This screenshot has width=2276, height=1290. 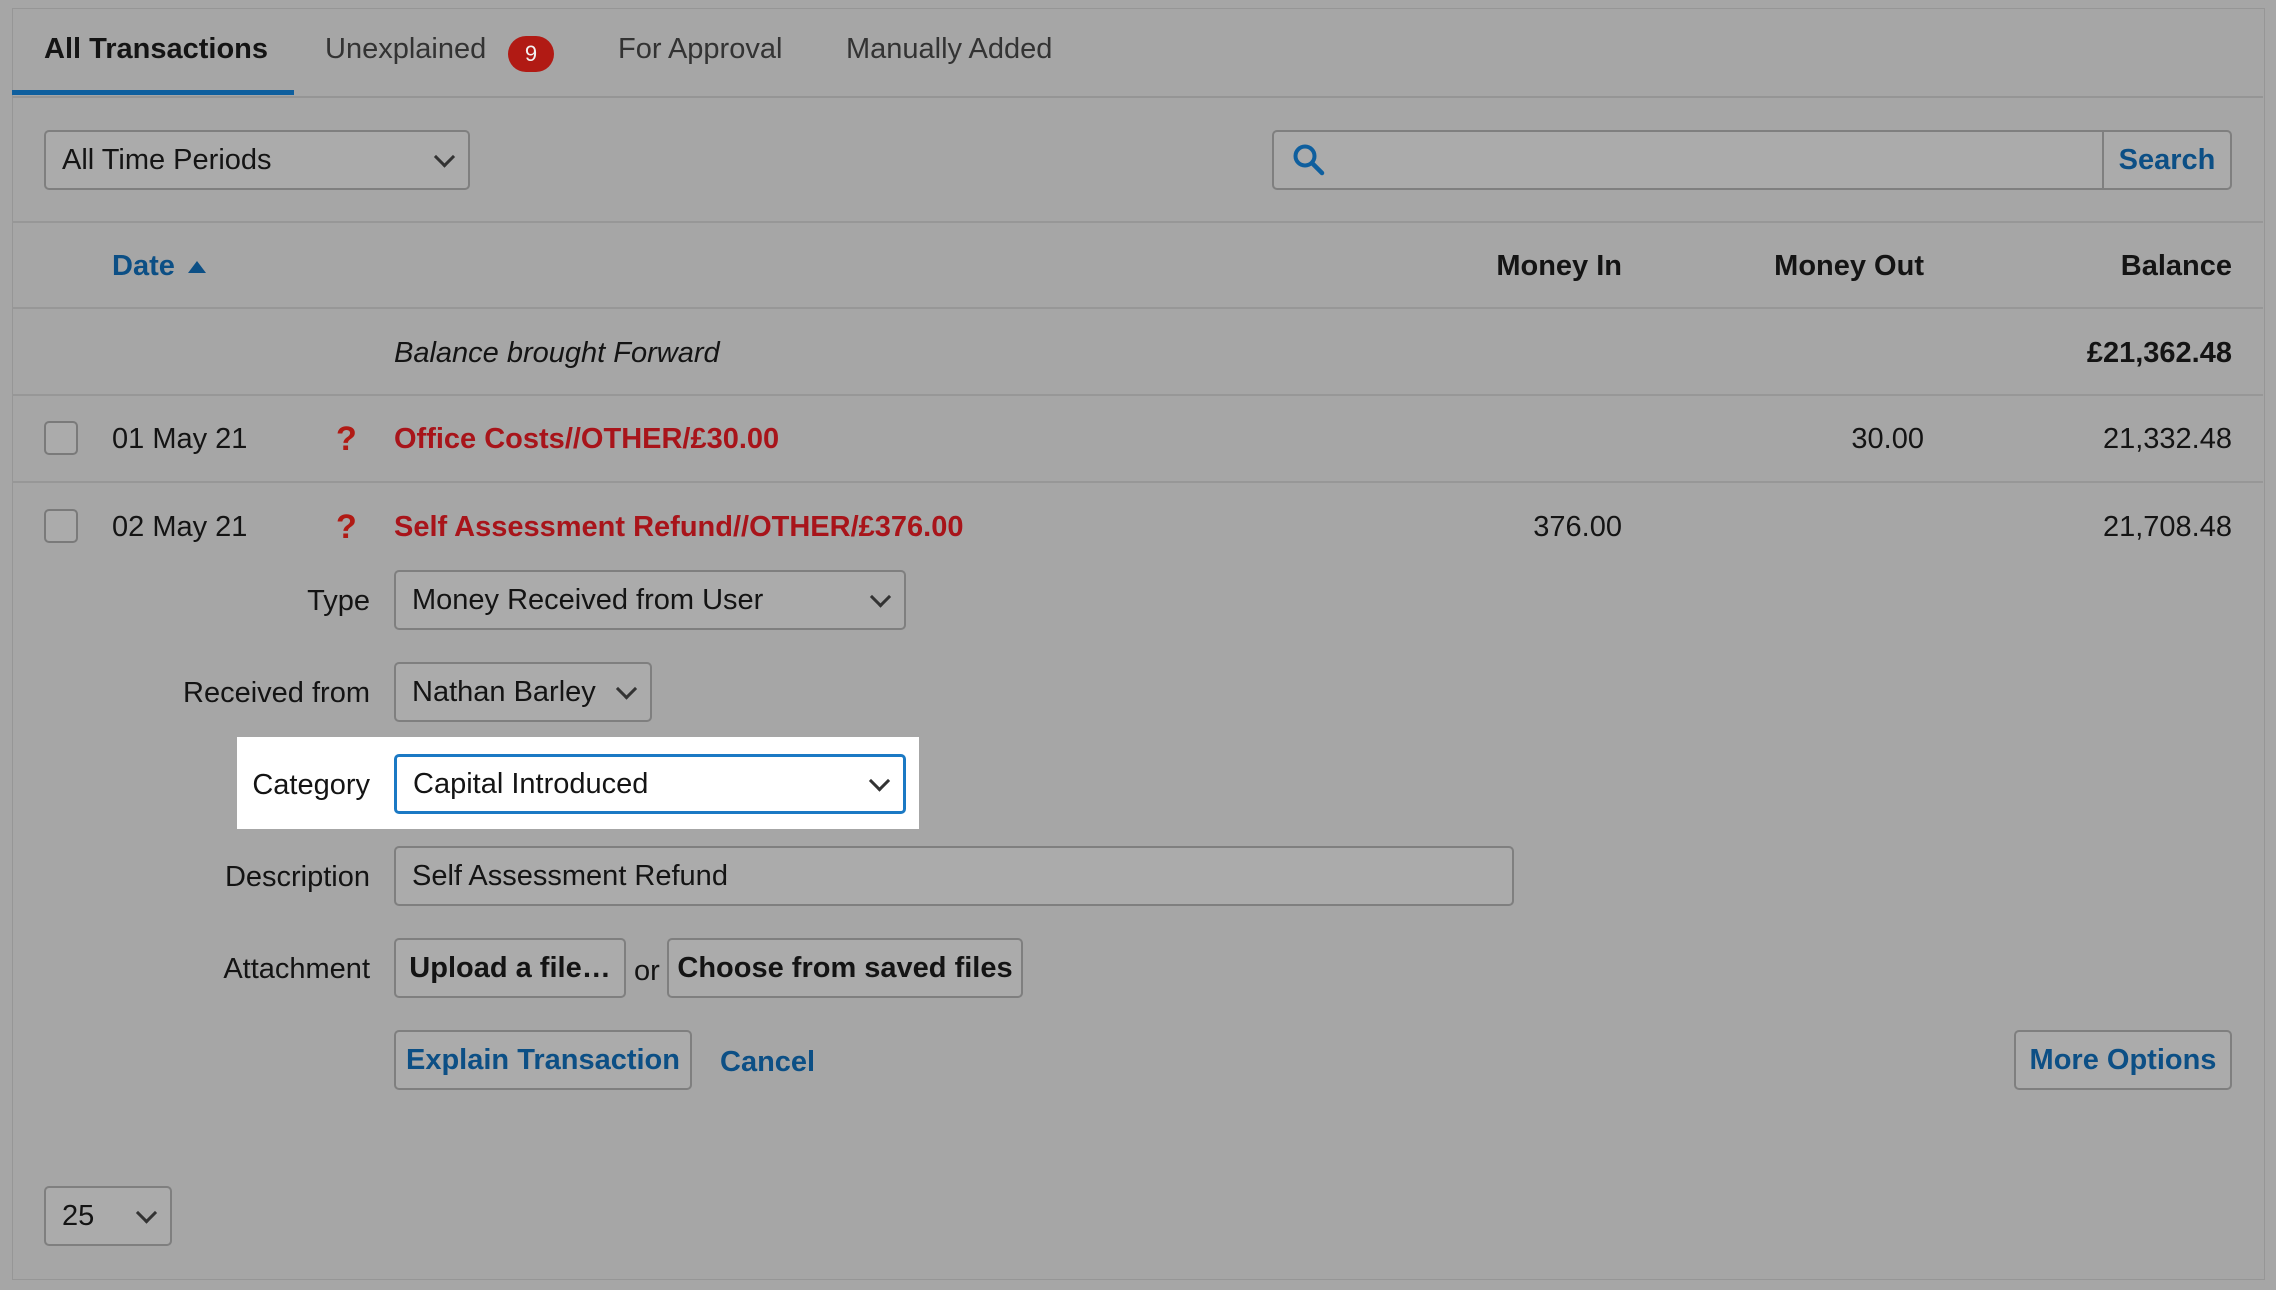 I want to click on category-select: Capital Introduced, so click(x=650, y=784).